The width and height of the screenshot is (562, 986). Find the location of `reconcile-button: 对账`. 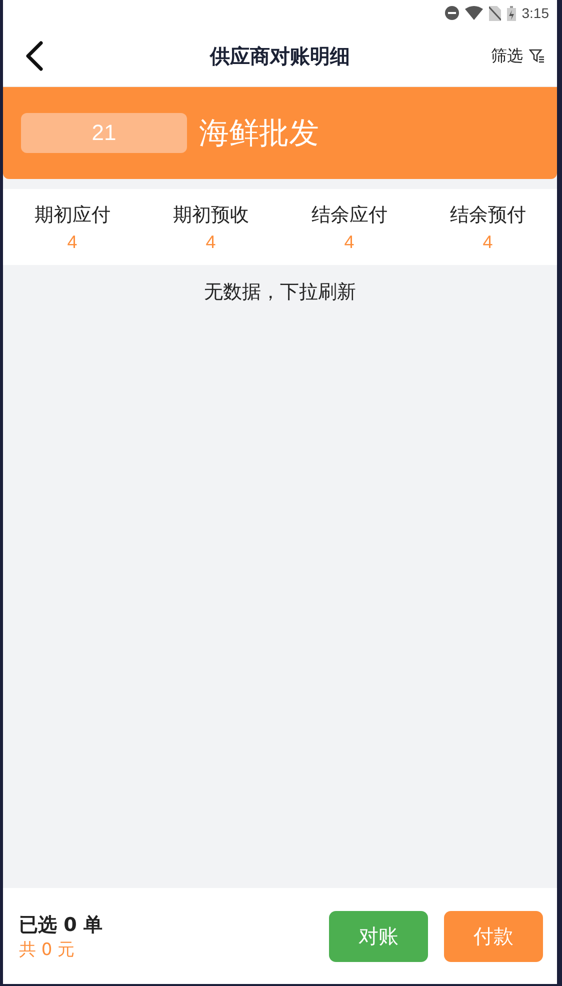

reconcile-button: 对账 is located at coordinates (378, 936).